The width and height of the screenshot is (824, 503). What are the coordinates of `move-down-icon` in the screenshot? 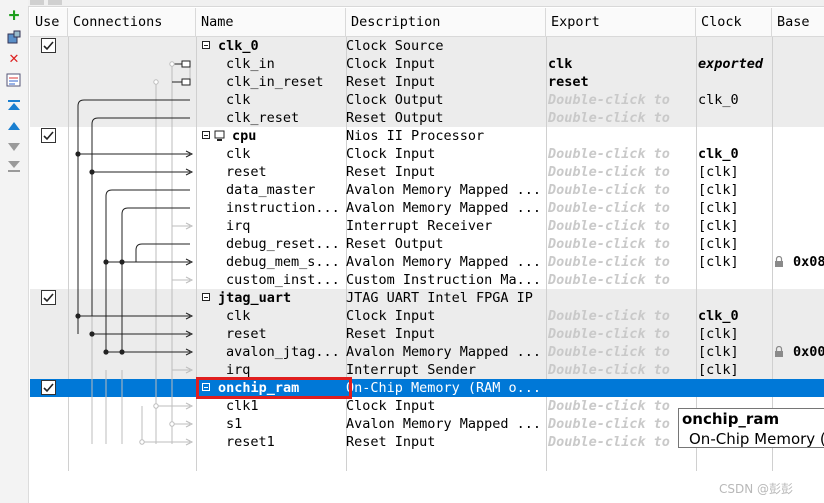 It's located at (14, 146).